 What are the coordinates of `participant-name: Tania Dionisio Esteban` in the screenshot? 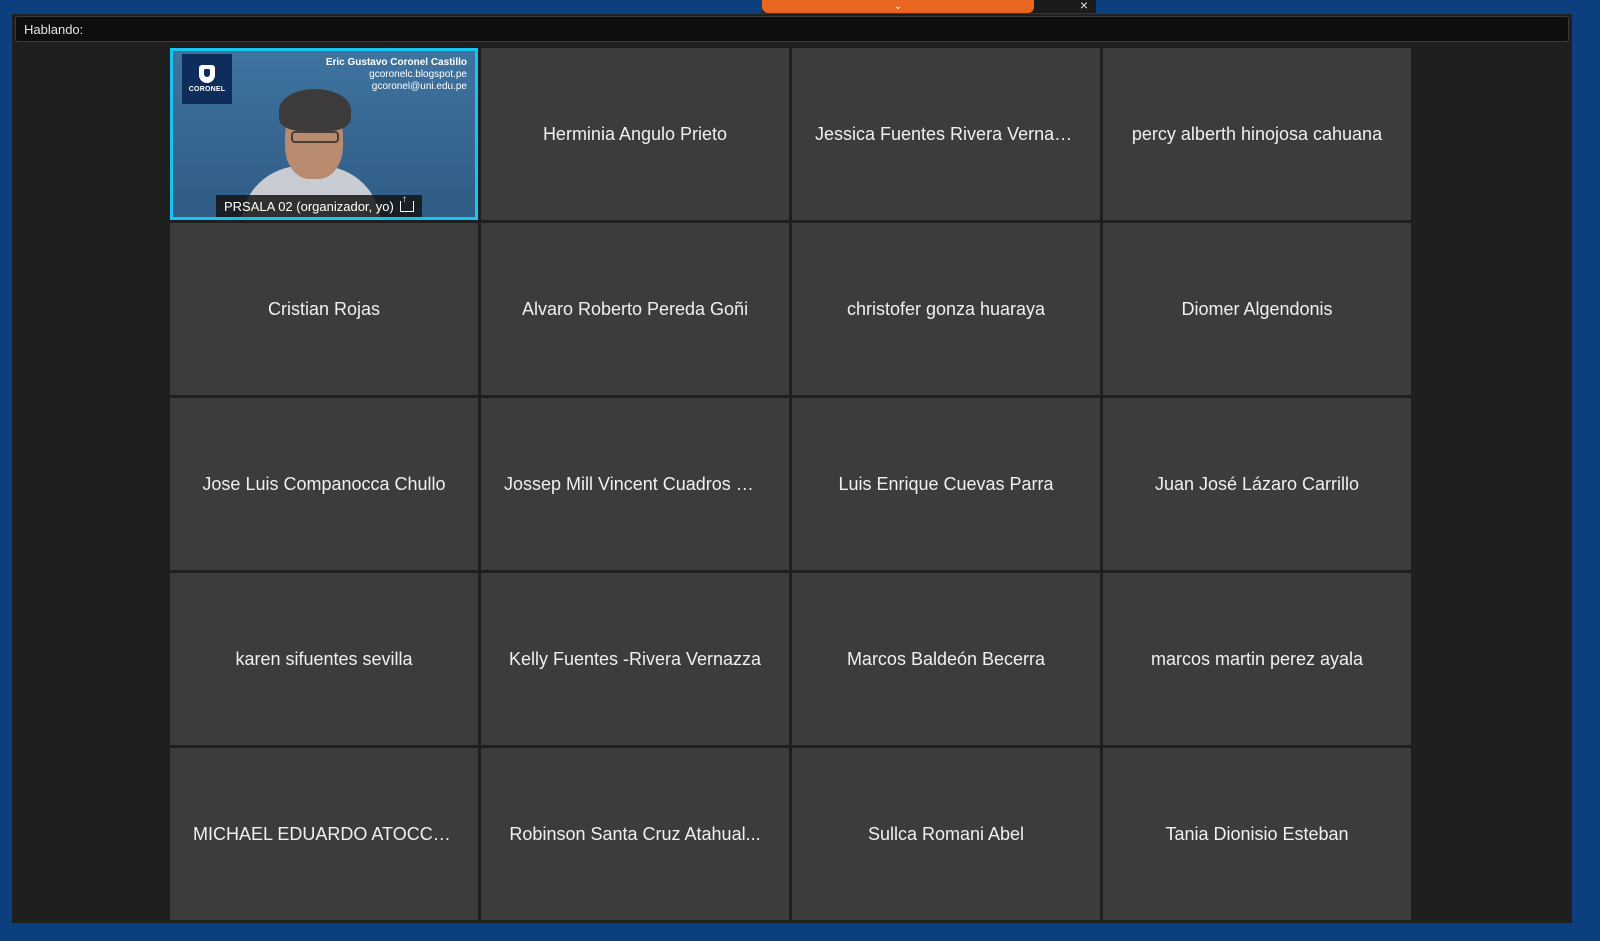 It's located at (1257, 833).